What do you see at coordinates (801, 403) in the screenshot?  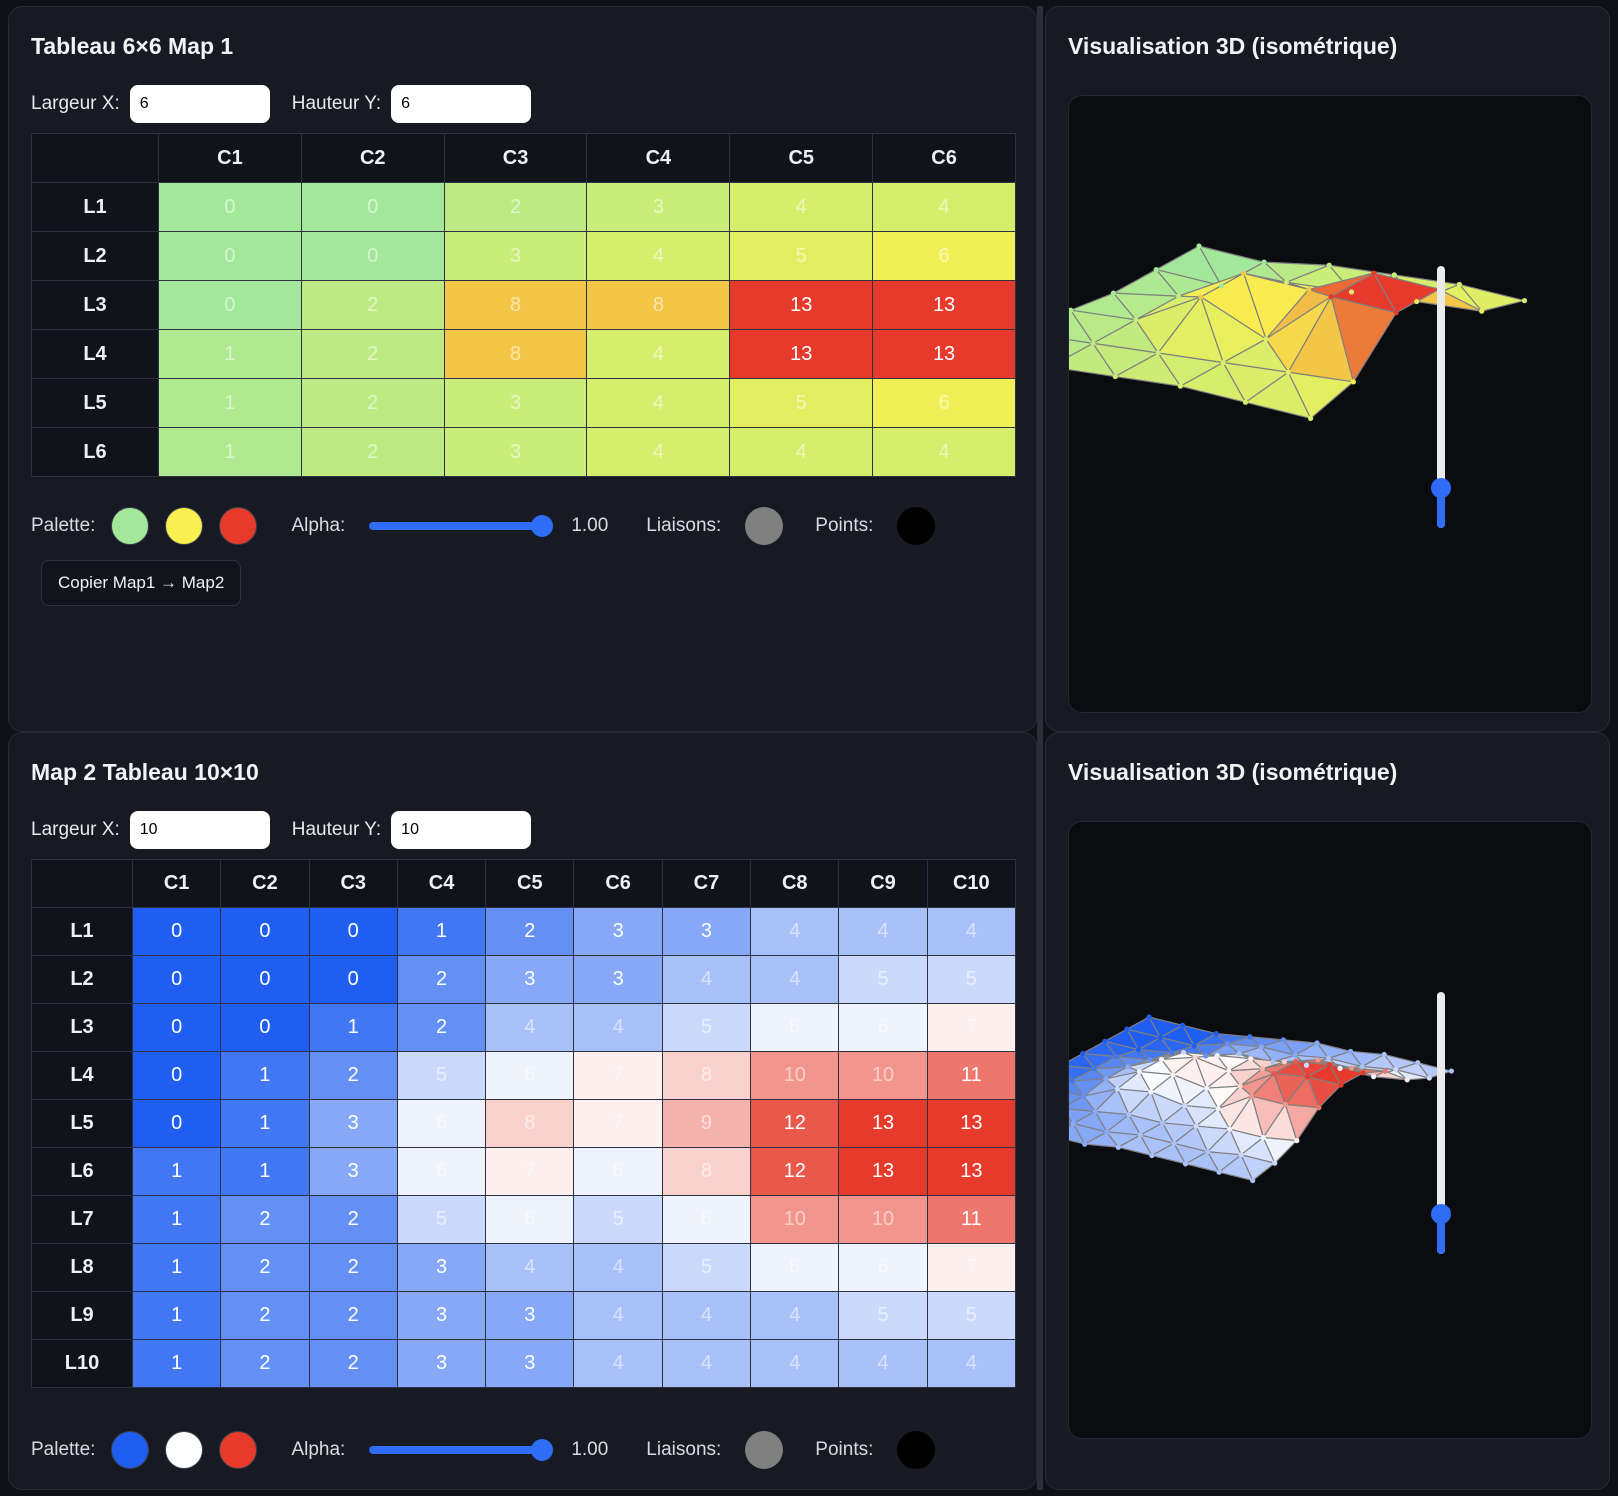 I see `map1-cell: 5` at bounding box center [801, 403].